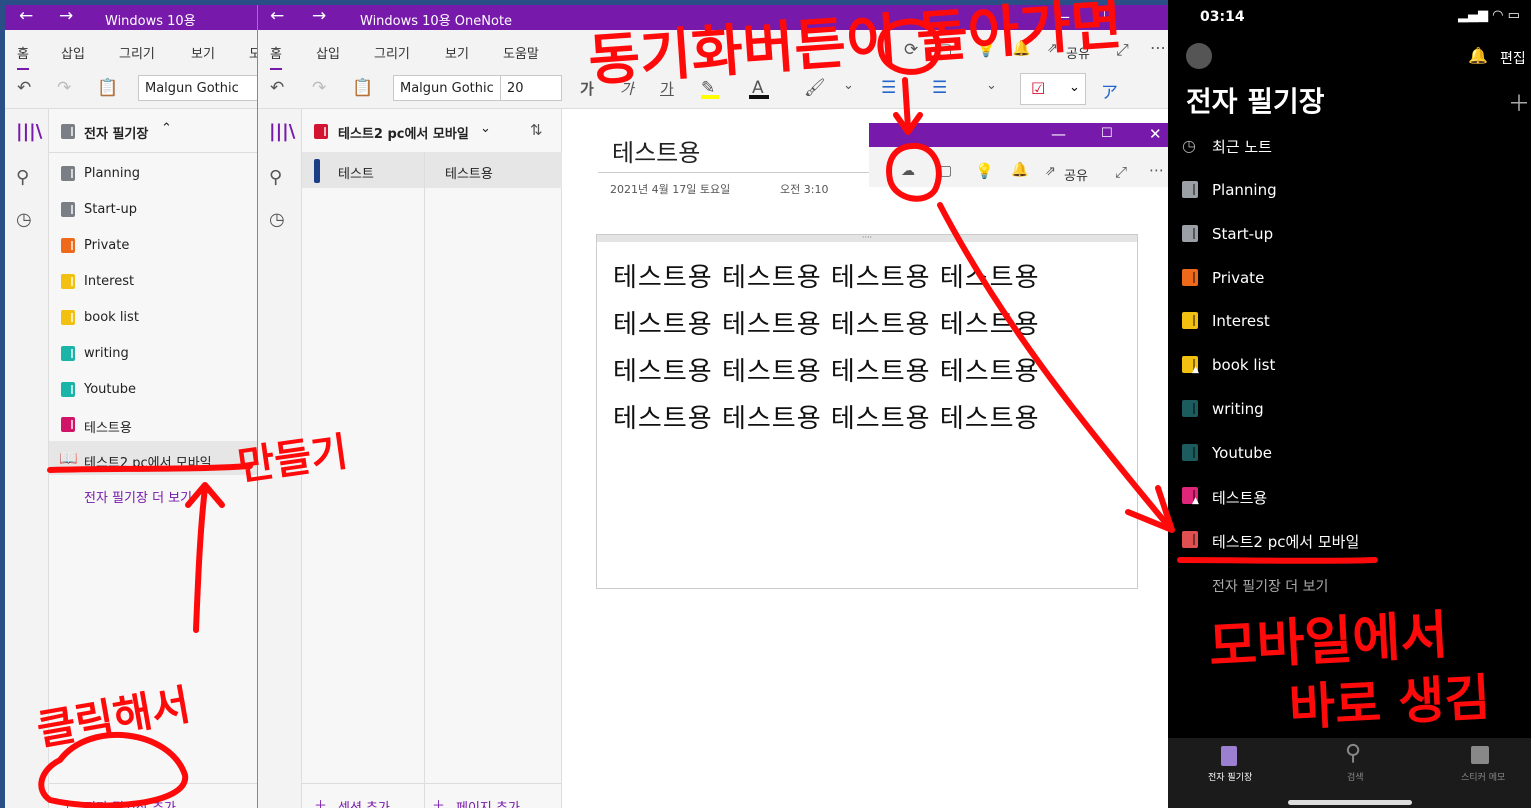 The width and height of the screenshot is (1531, 808). What do you see at coordinates (1155, 134) in the screenshot?
I see `close-icon: ✕` at bounding box center [1155, 134].